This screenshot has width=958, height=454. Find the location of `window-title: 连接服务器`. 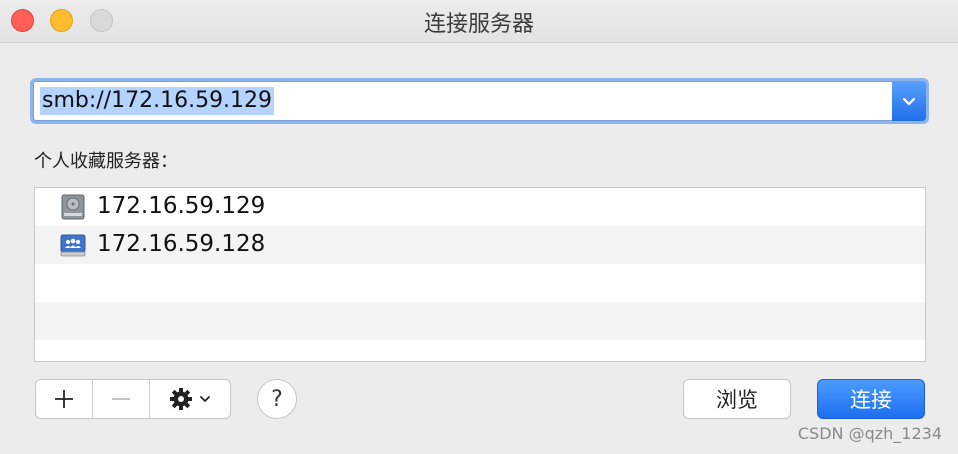

window-title: 连接服务器 is located at coordinates (478, 24).